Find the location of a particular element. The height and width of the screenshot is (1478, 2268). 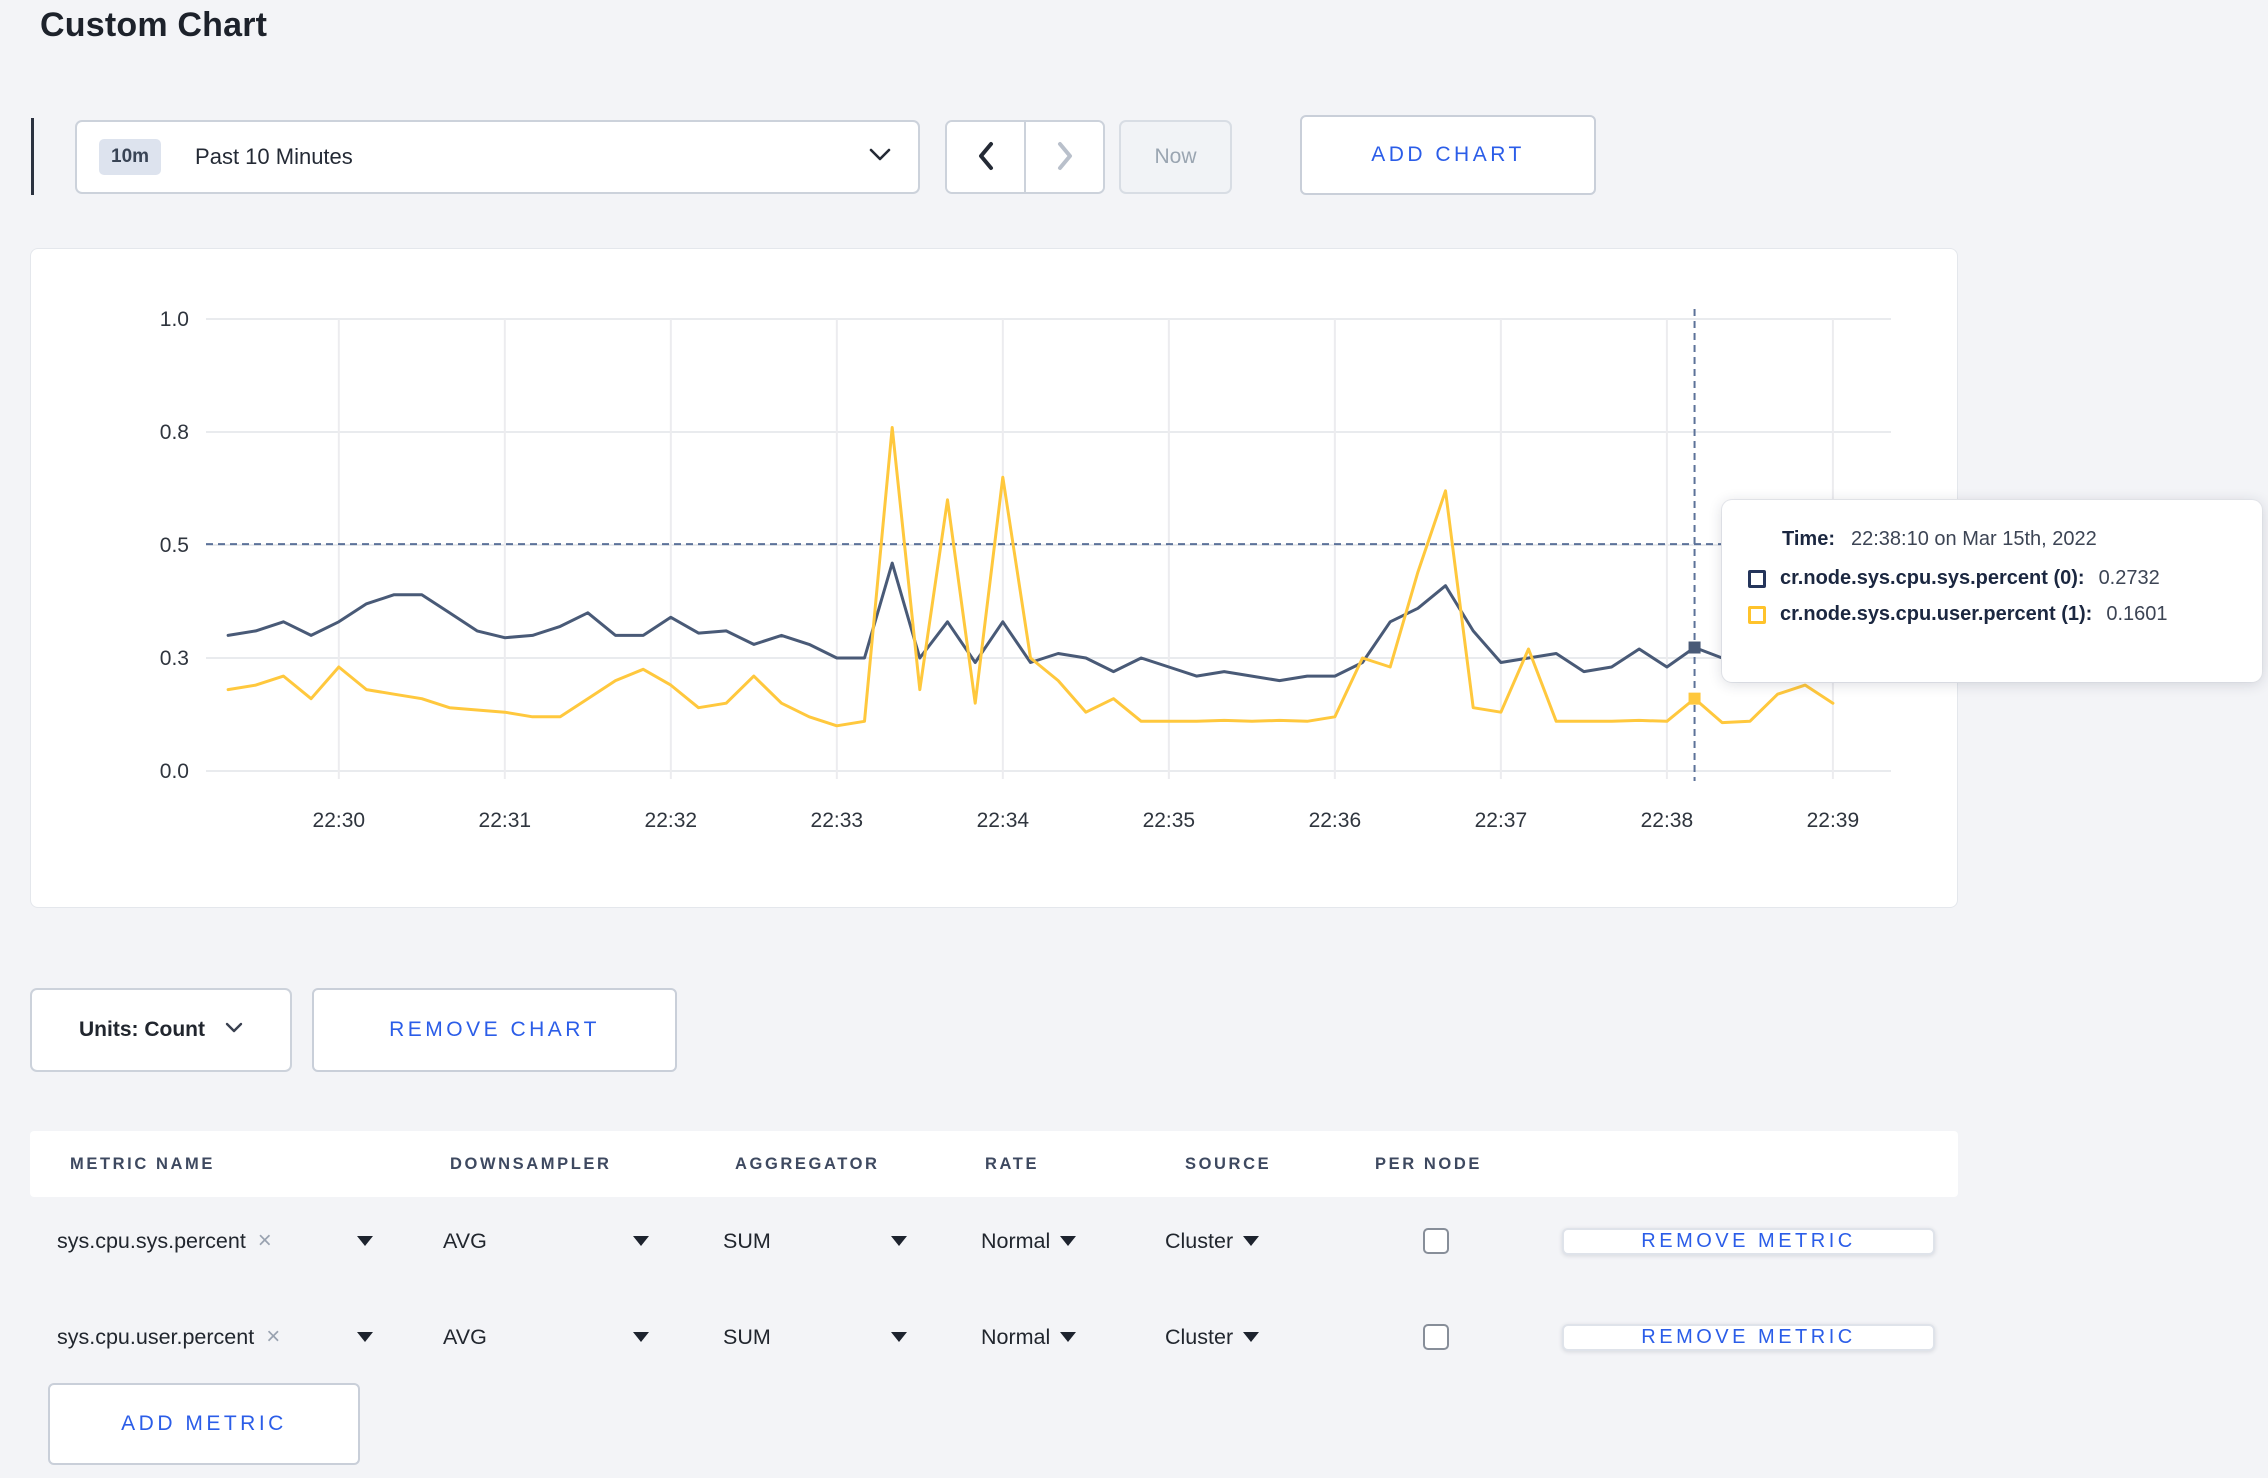

metric-name-dropdown: sys.cpu.user.percent × is located at coordinates (250, 1337).